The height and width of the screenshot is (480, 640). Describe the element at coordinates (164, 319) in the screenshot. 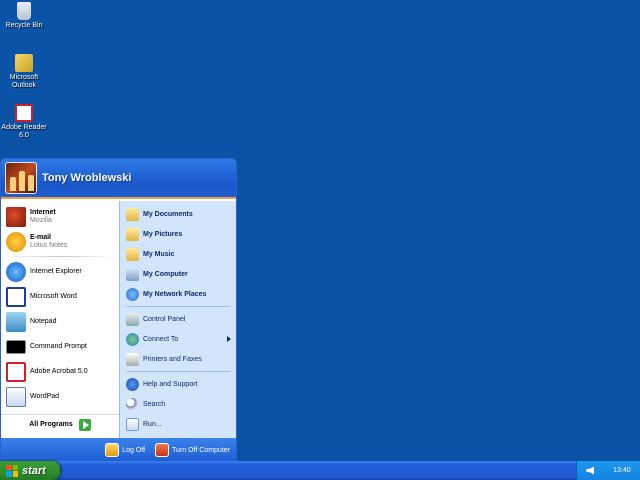

I see `setting-label: Control Panel` at that location.